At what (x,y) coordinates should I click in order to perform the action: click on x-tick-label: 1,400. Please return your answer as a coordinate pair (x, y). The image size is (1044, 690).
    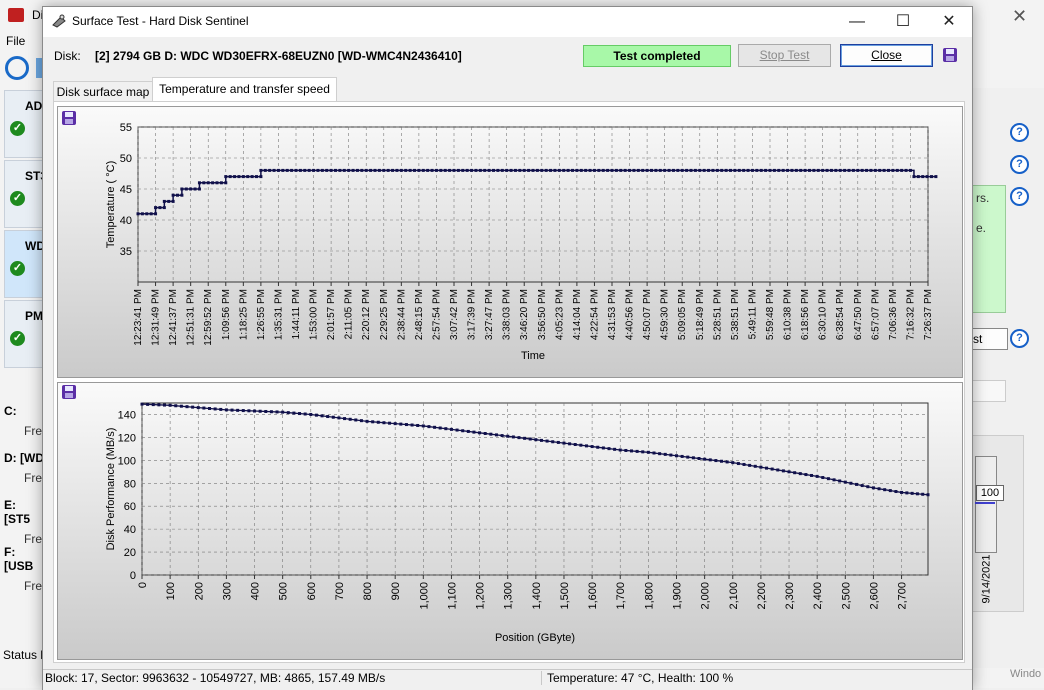
    Looking at the image, I should click on (537, 596).